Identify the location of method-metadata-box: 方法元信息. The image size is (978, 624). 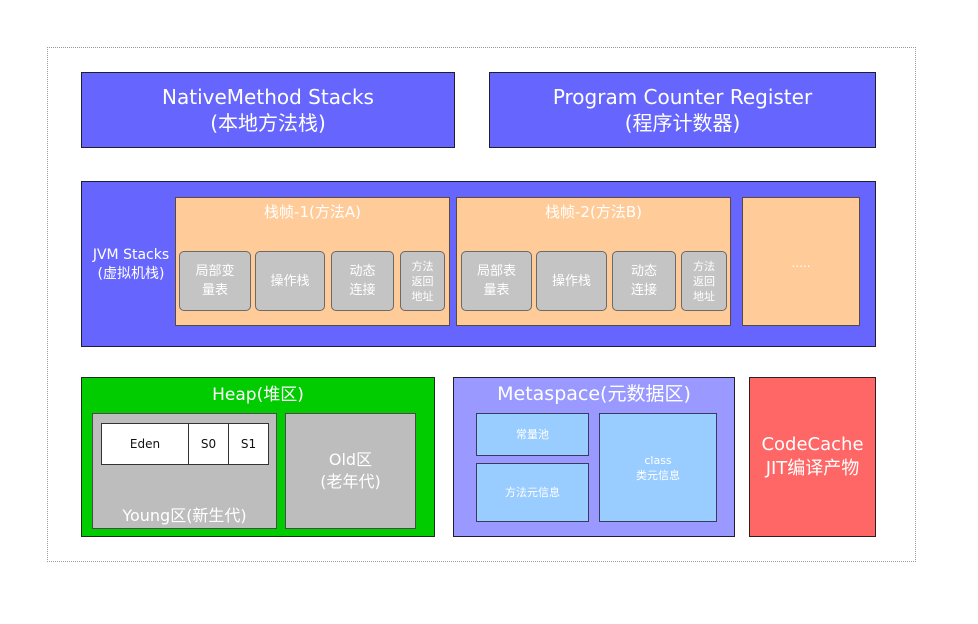
(532, 492).